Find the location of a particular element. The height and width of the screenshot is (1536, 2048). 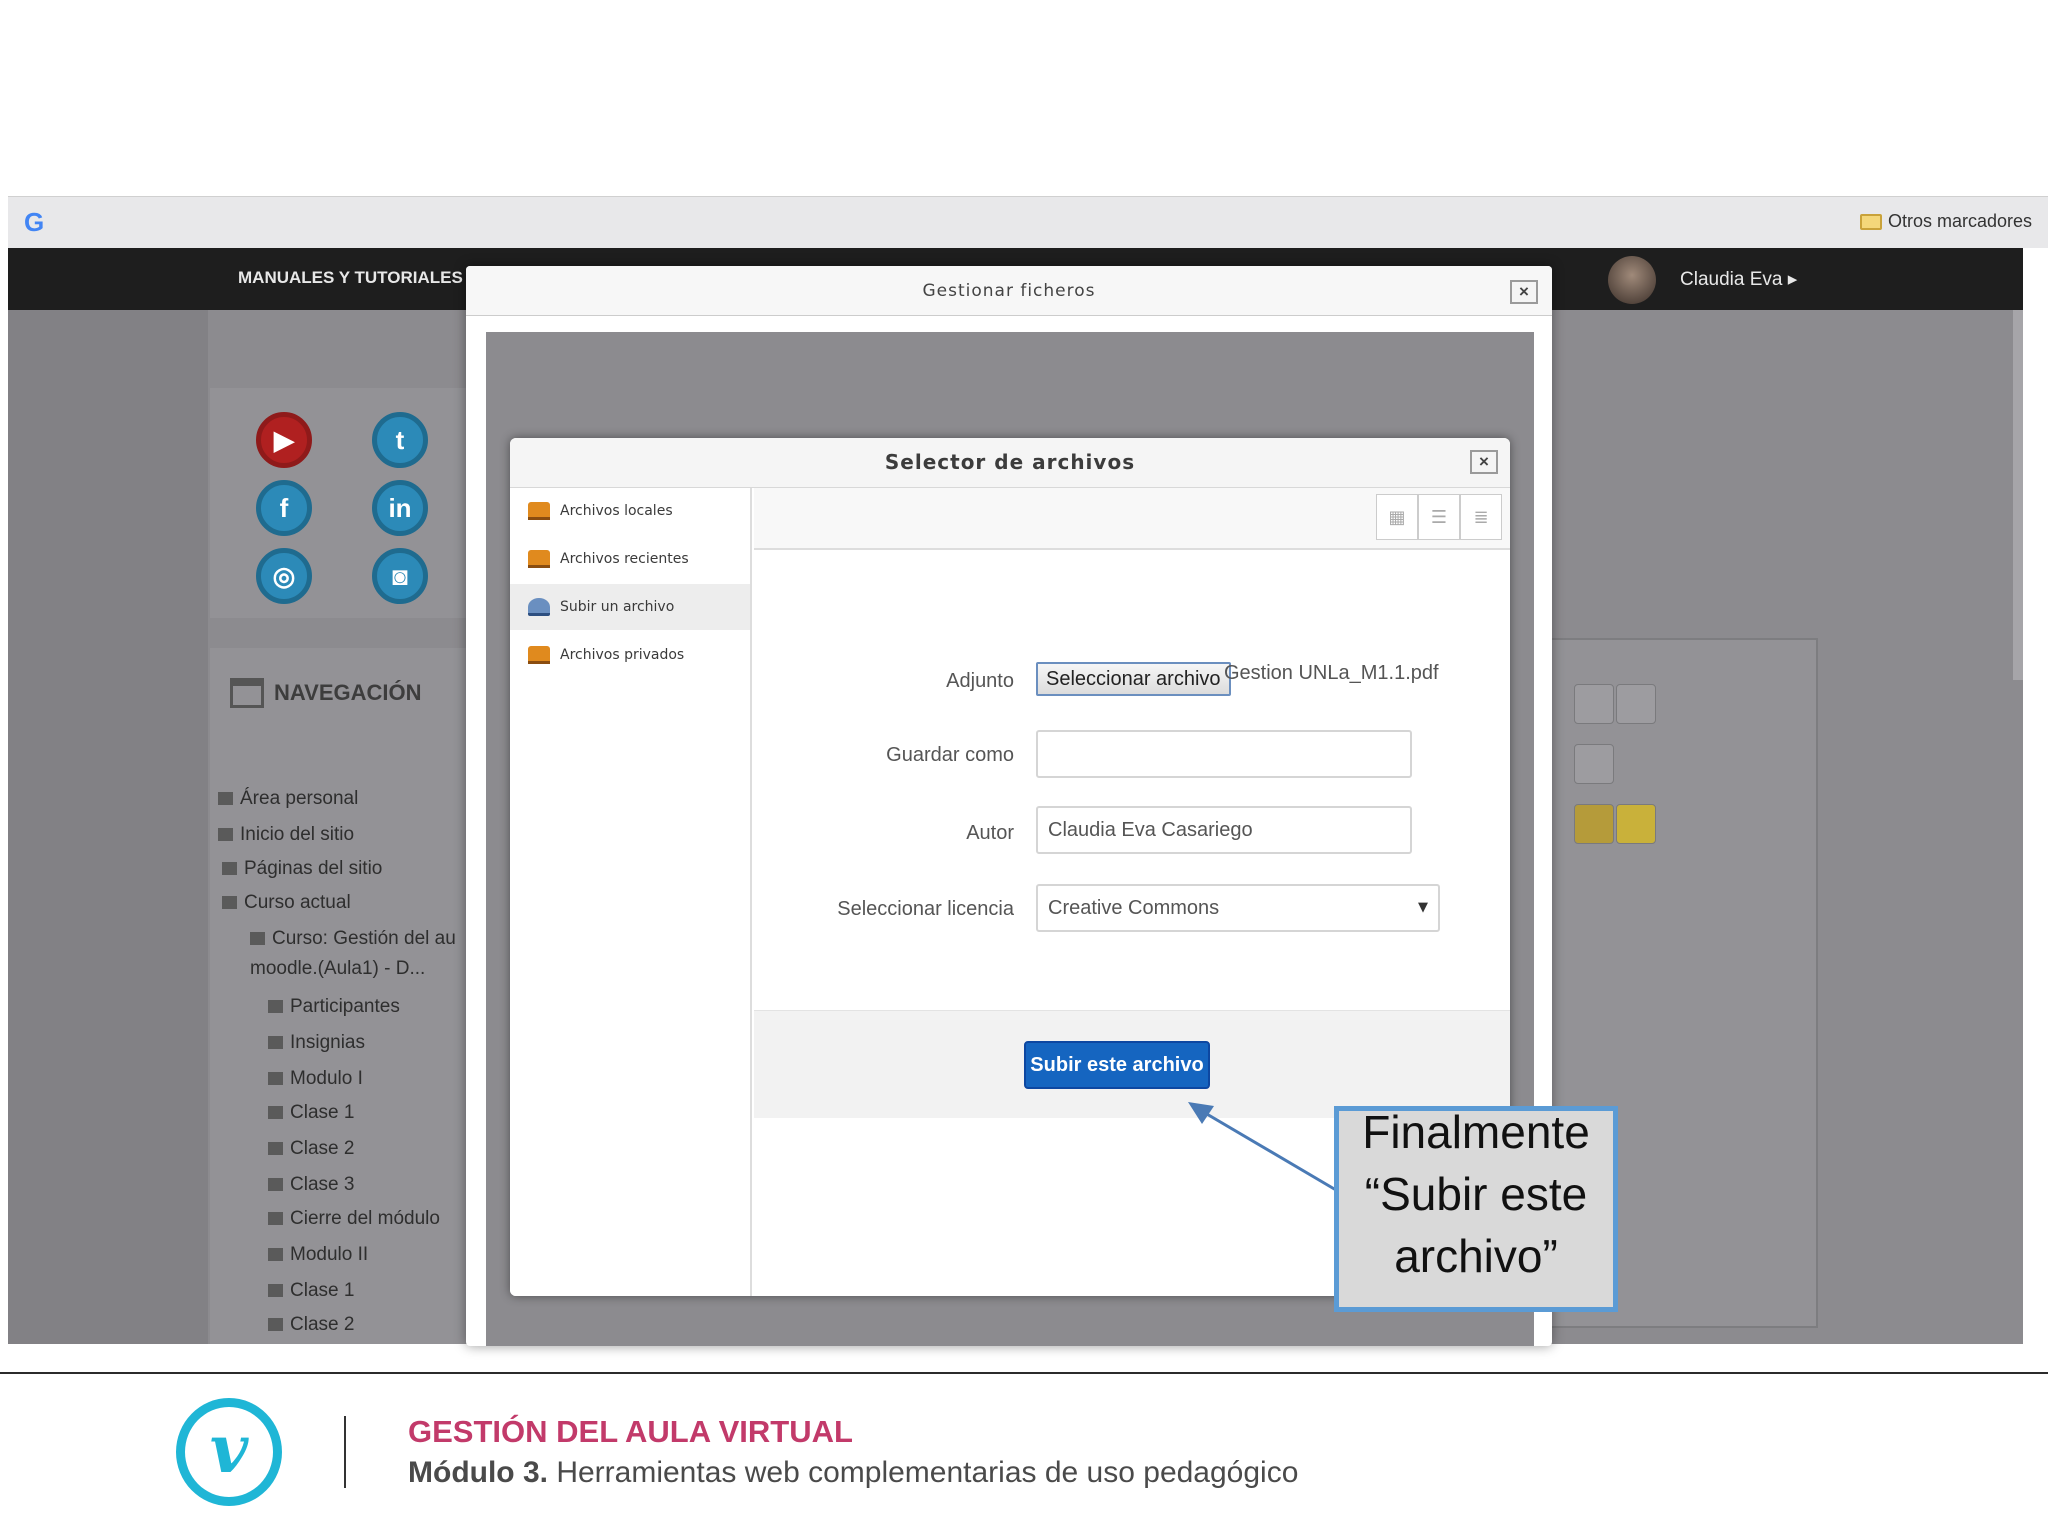

nav-item: Área personal is located at coordinates (288, 799).